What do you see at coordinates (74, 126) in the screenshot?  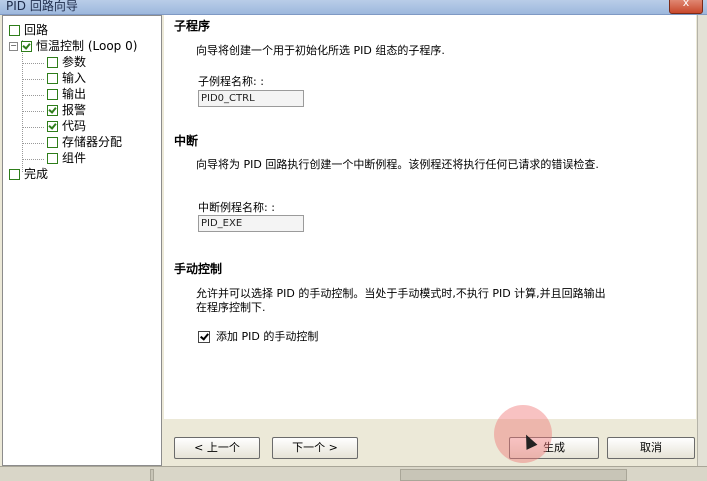 I see `tree-item-label: 代码` at bounding box center [74, 126].